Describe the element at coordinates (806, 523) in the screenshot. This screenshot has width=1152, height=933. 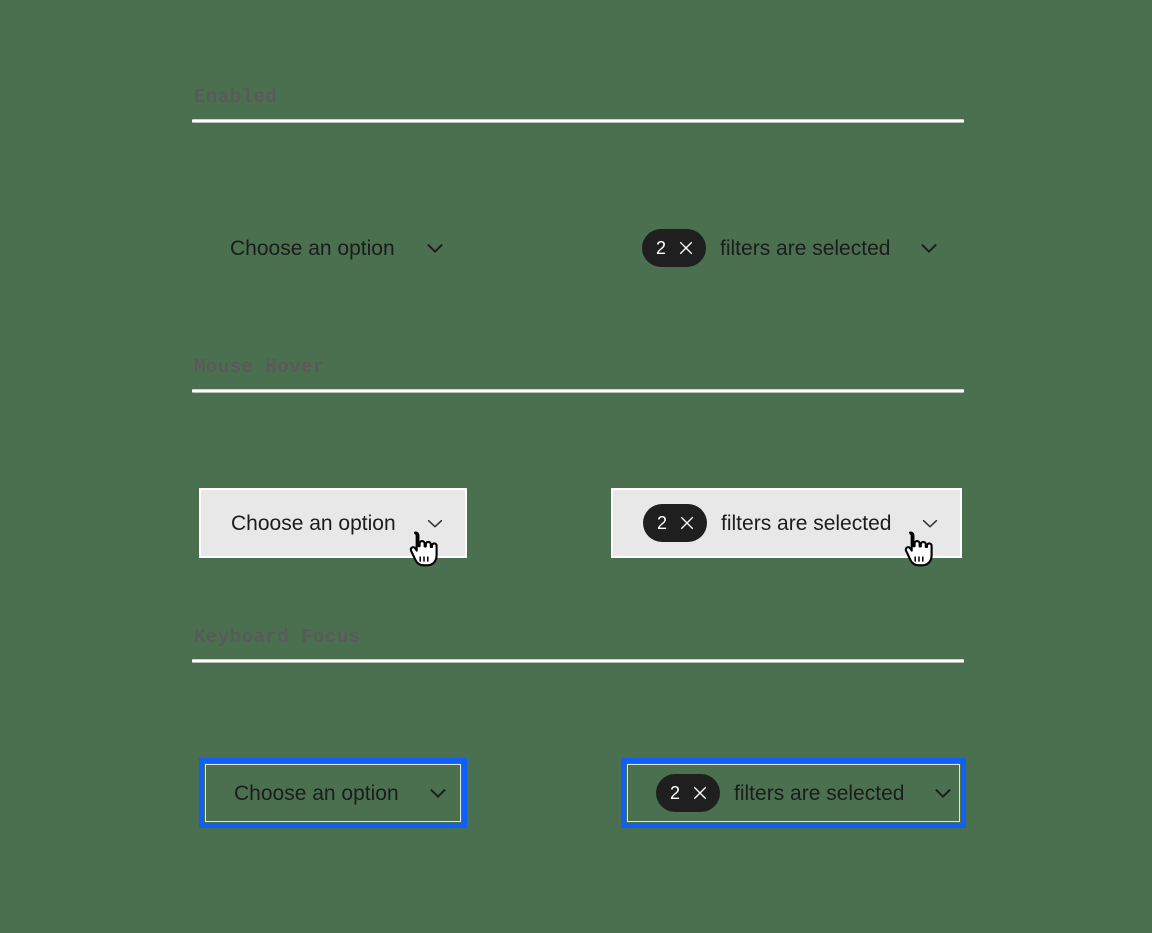
I see `multiselect-hover-label: filters are selected` at that location.